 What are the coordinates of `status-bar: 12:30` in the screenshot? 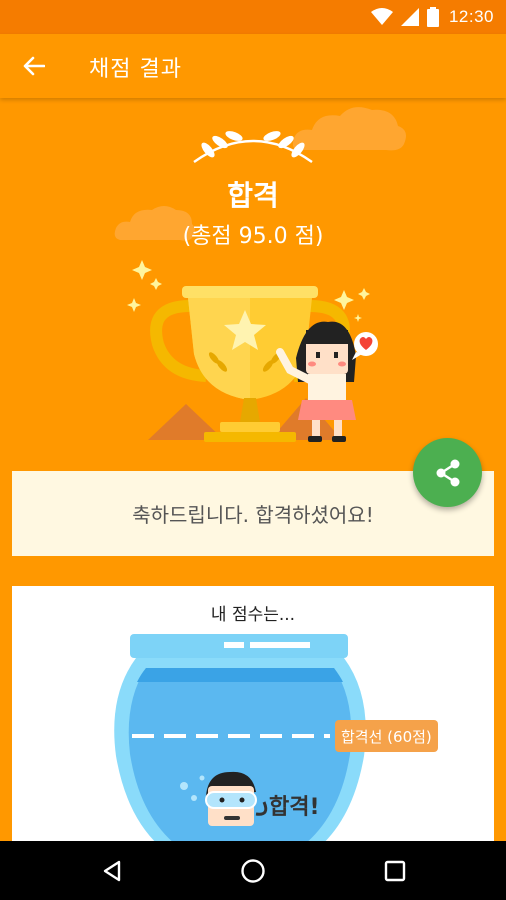 It's located at (253, 17).